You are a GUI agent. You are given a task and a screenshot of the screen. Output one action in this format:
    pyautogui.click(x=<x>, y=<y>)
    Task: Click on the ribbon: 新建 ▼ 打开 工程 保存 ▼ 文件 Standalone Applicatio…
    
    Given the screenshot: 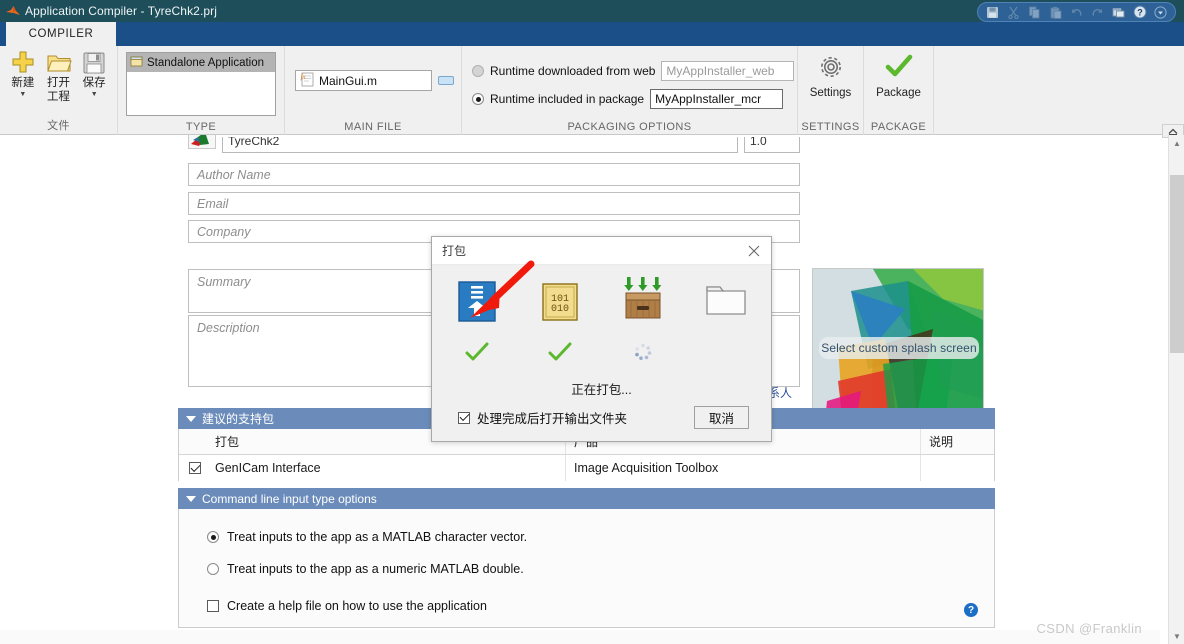 What is the action you would take?
    pyautogui.click(x=592, y=90)
    